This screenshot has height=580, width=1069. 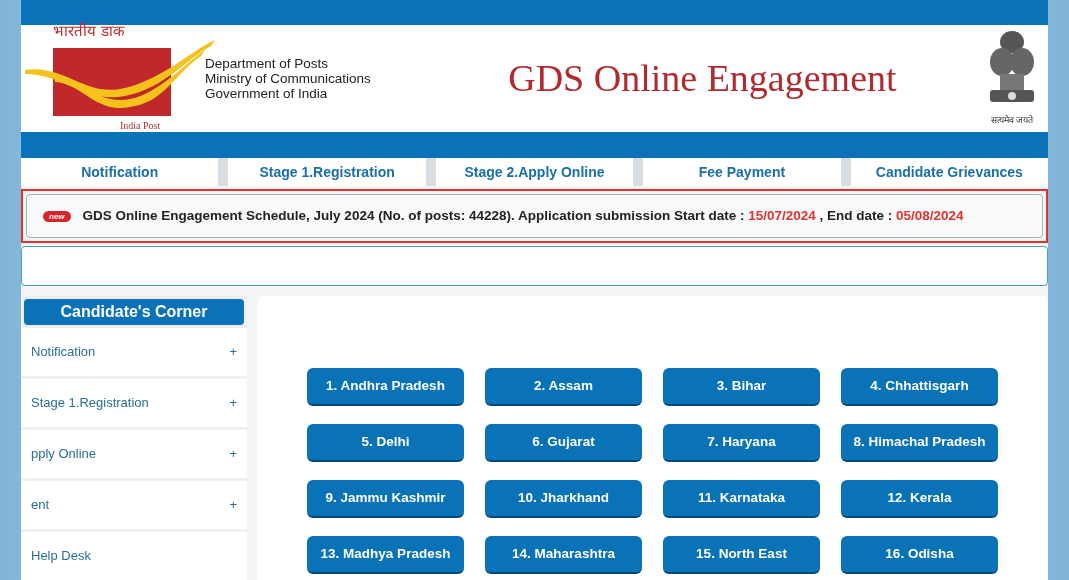 What do you see at coordinates (949, 172) in the screenshot?
I see `nav-tab: Candidate Grievances` at bounding box center [949, 172].